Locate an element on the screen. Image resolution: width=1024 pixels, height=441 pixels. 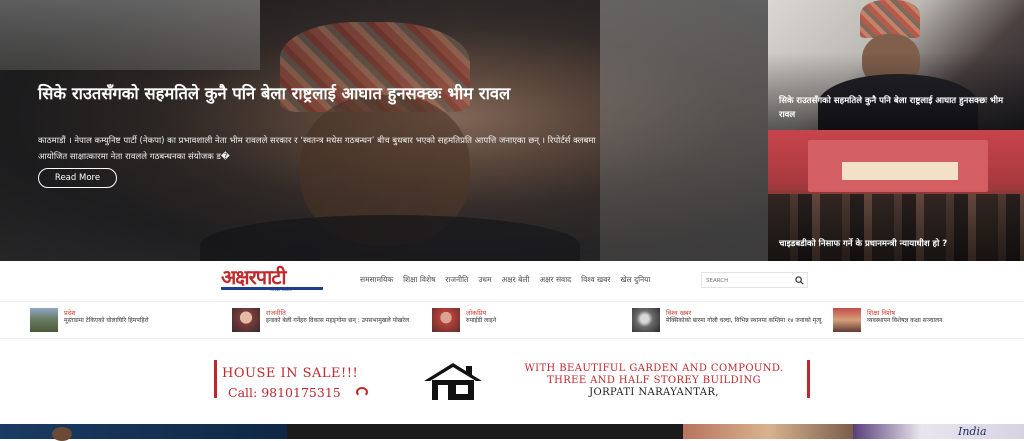
bottom-news-strip is located at coordinates (512, 432).